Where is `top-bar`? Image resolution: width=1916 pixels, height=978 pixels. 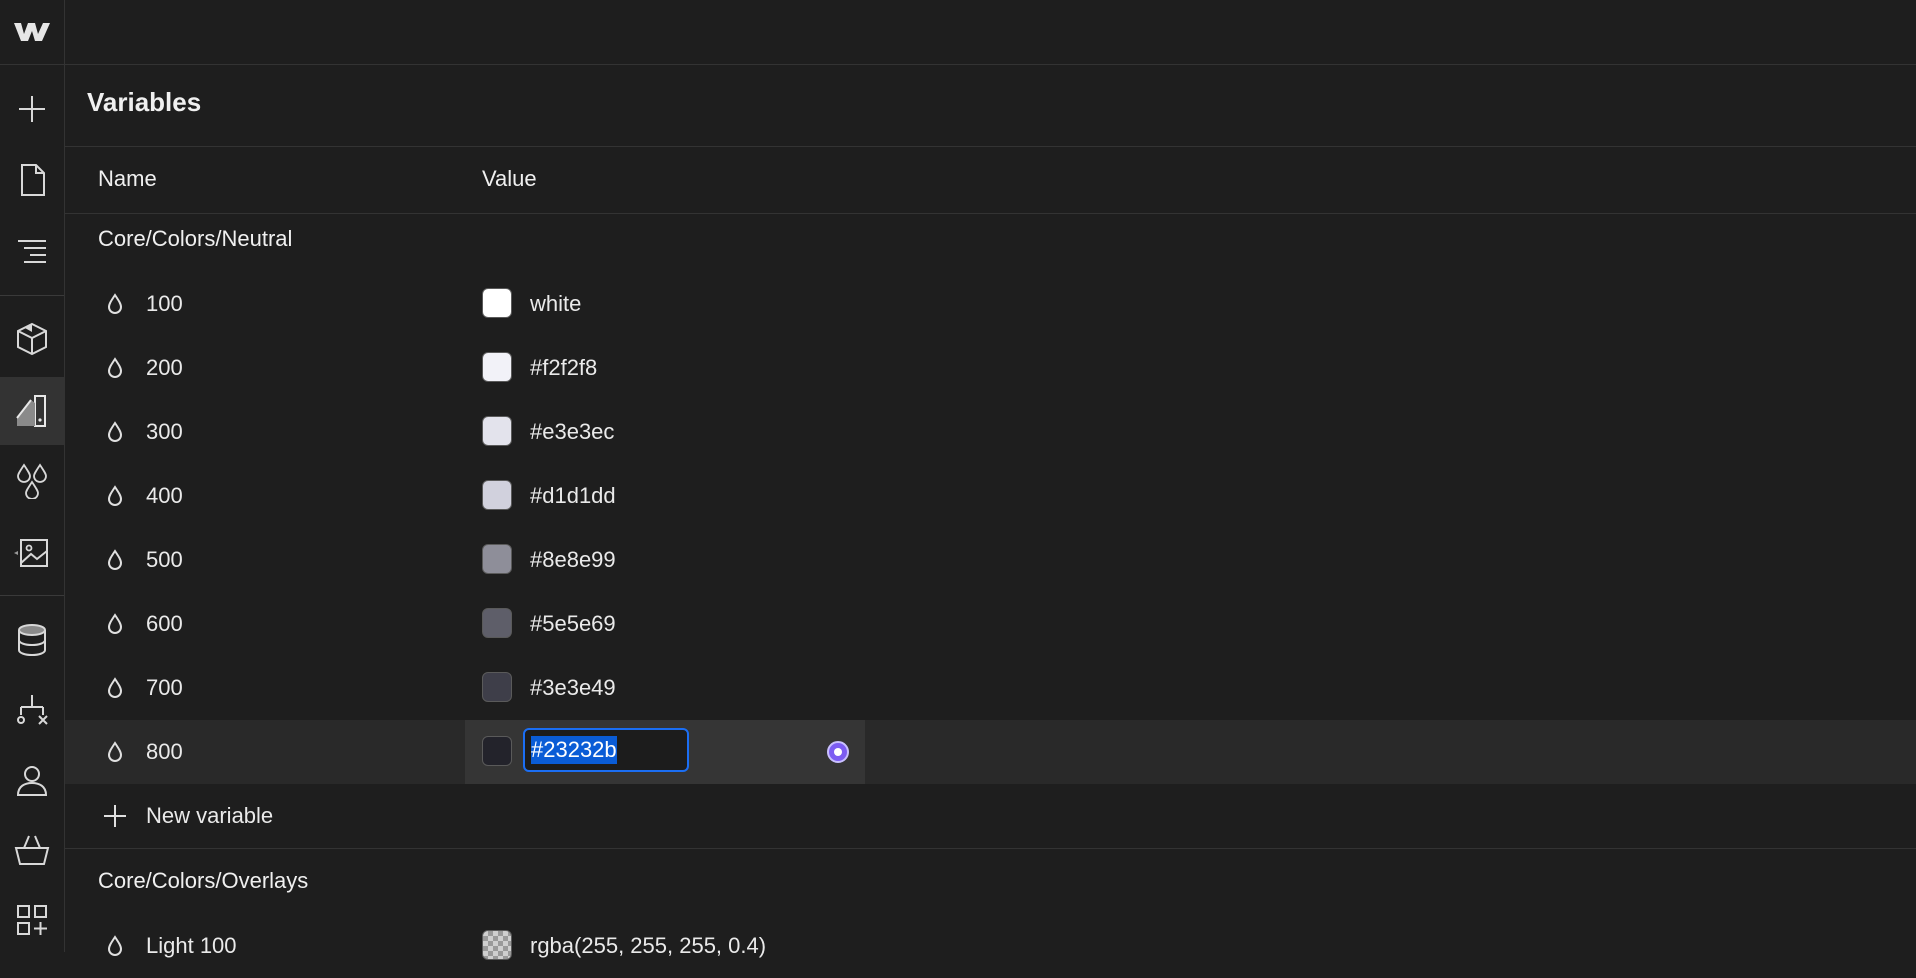
top-bar is located at coordinates (990, 32).